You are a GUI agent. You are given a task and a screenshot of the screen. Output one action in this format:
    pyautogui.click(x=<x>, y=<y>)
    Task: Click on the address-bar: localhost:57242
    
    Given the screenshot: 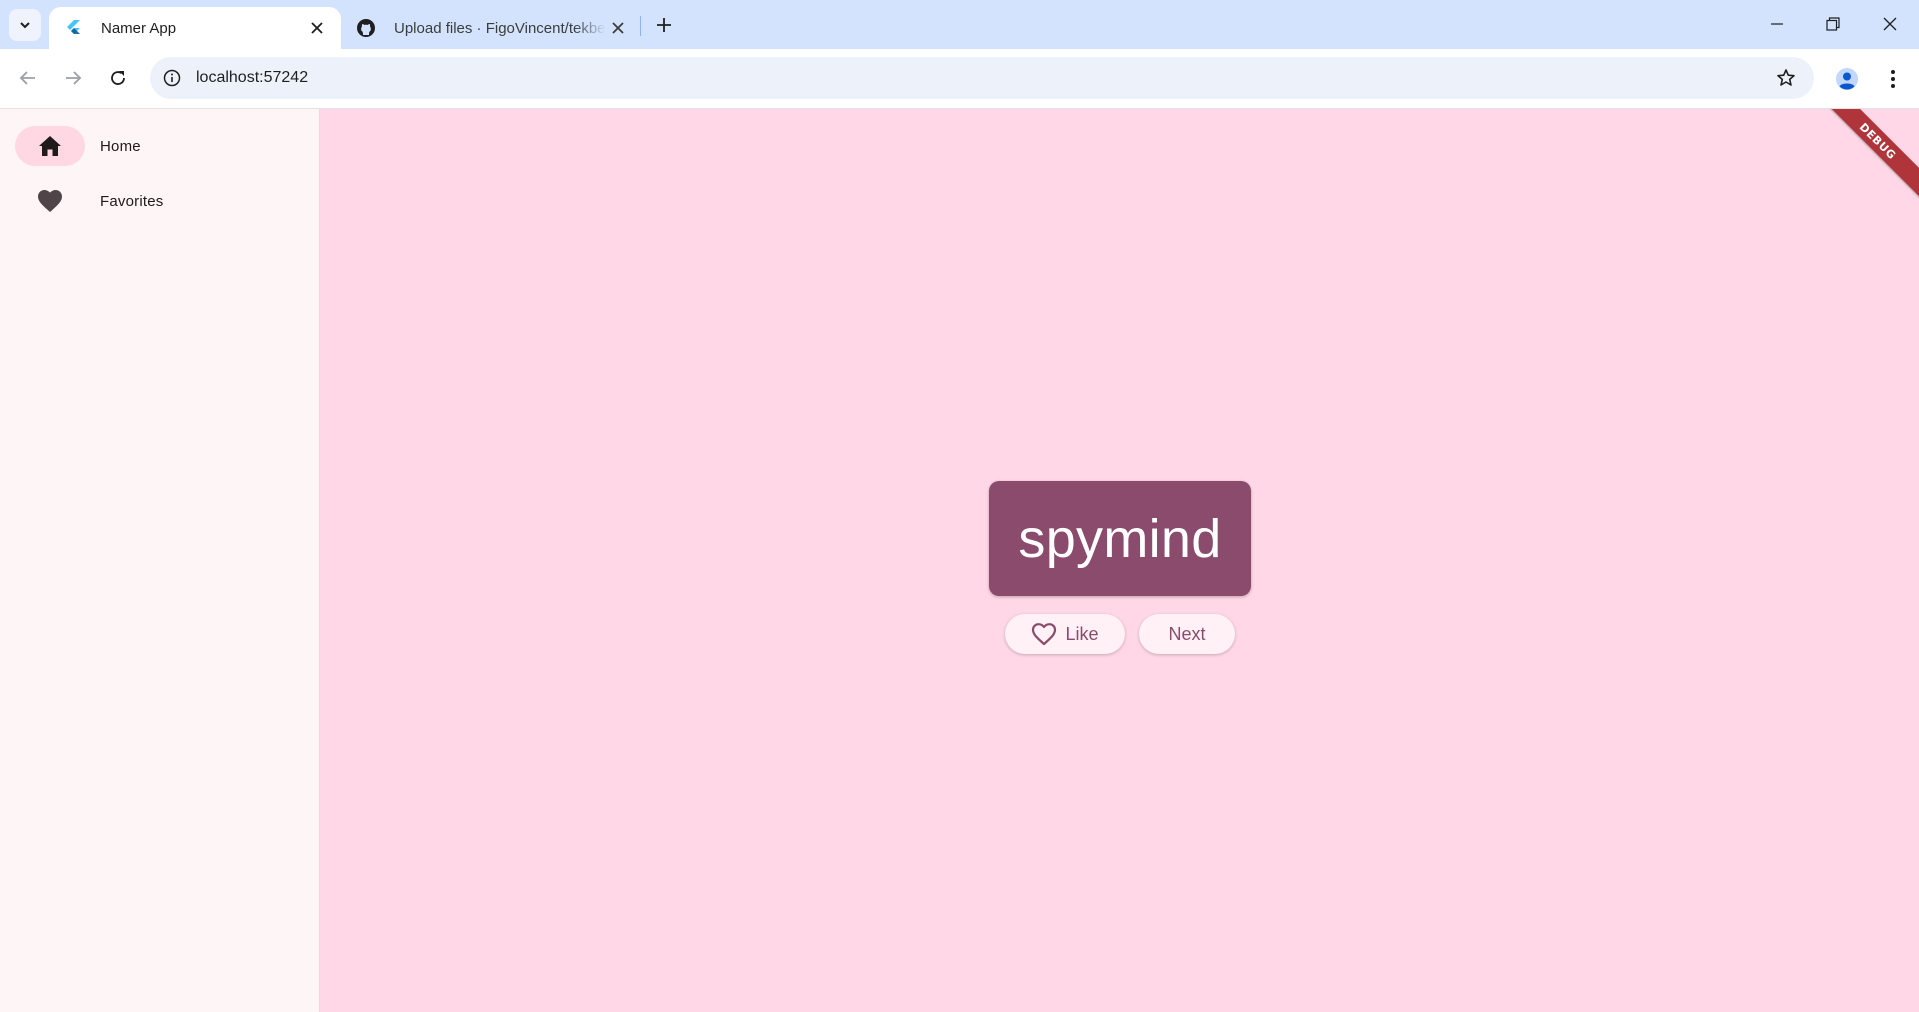 What is the action you would take?
    pyautogui.click(x=982, y=78)
    